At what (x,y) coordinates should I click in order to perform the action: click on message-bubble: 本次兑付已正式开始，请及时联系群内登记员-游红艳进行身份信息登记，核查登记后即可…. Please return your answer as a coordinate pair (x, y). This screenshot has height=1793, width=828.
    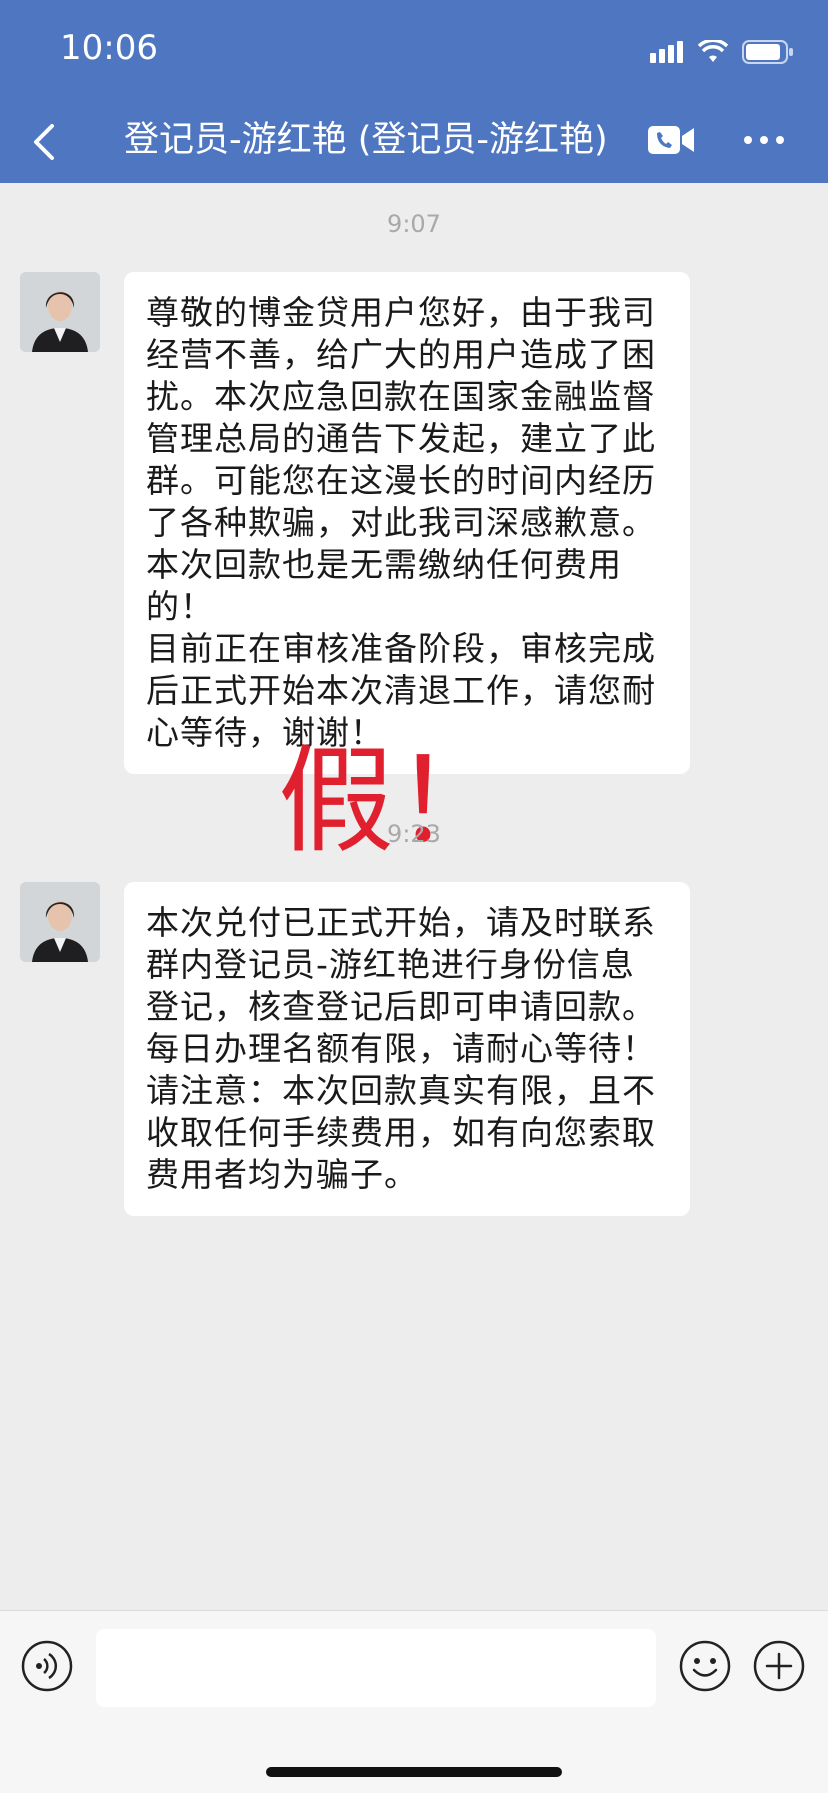
    Looking at the image, I should click on (407, 1049).